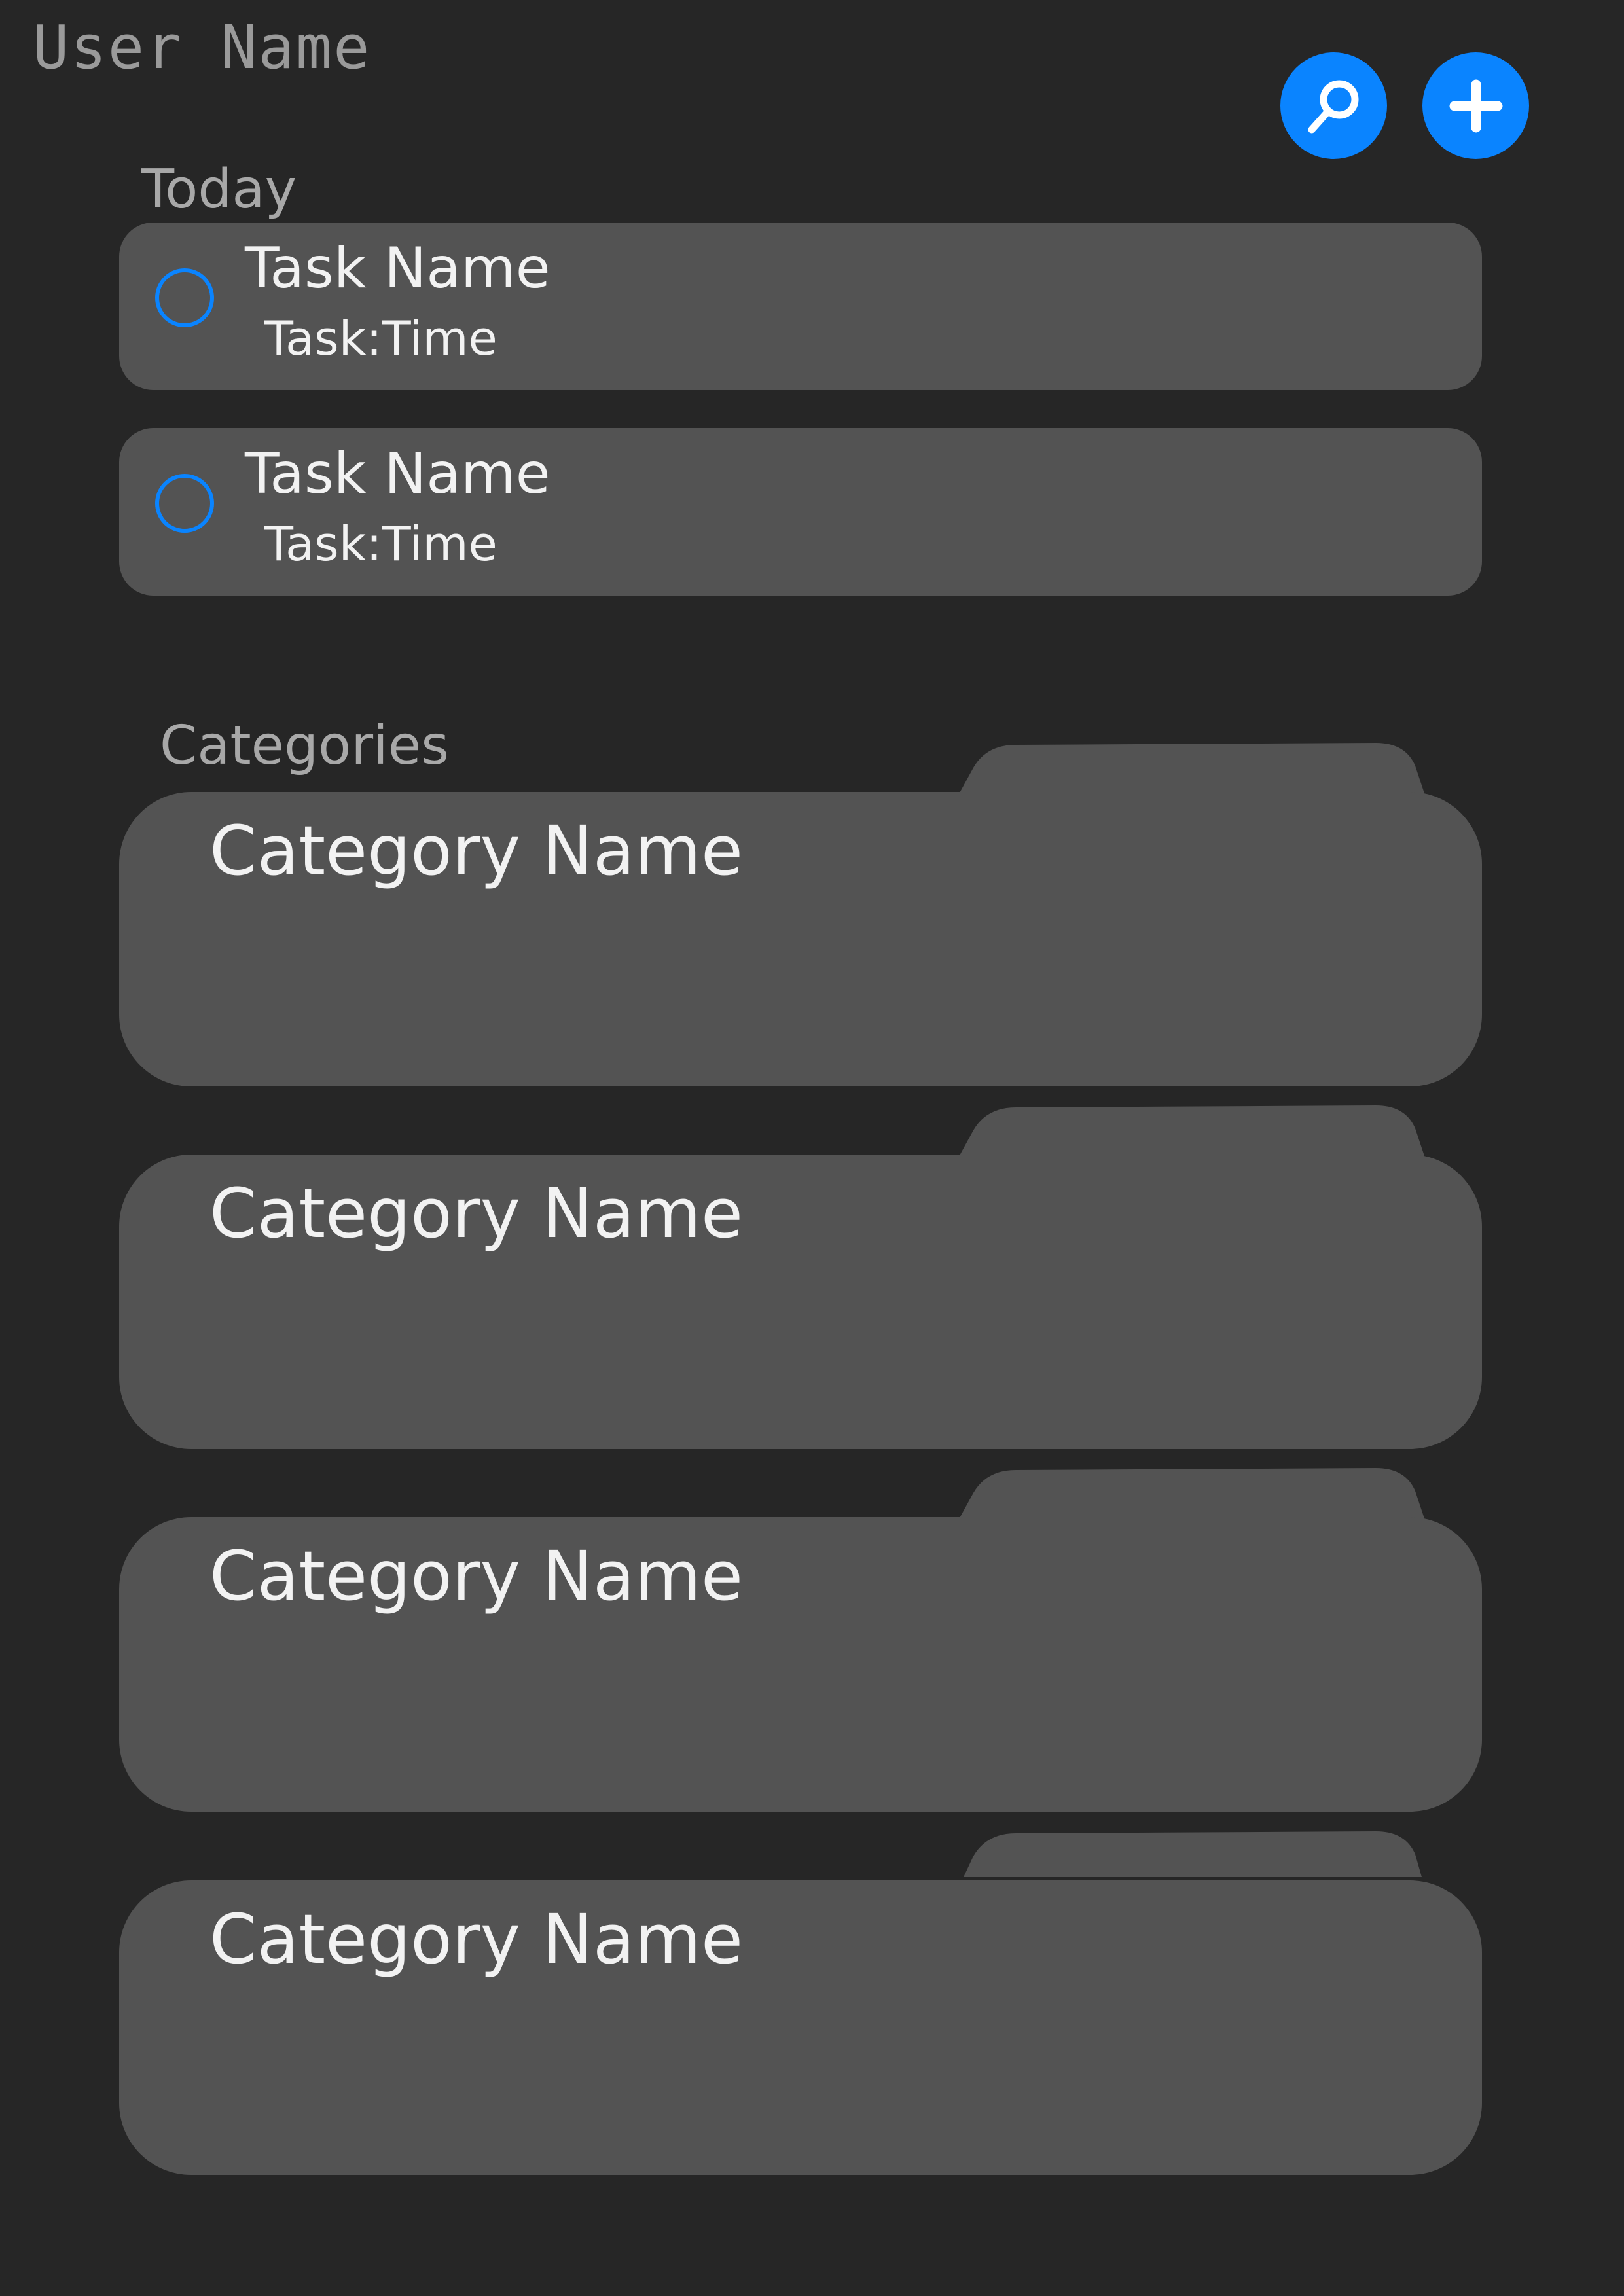 This screenshot has width=1624, height=2296. I want to click on today-heading: Today, so click(219, 189).